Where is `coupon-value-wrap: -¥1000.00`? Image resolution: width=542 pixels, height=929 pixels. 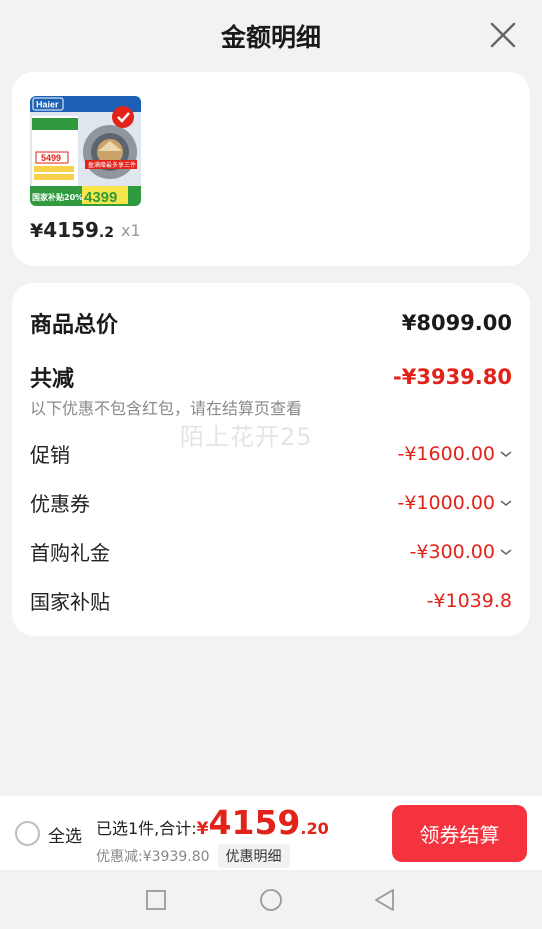 coupon-value-wrap: -¥1000.00 is located at coordinates (454, 503).